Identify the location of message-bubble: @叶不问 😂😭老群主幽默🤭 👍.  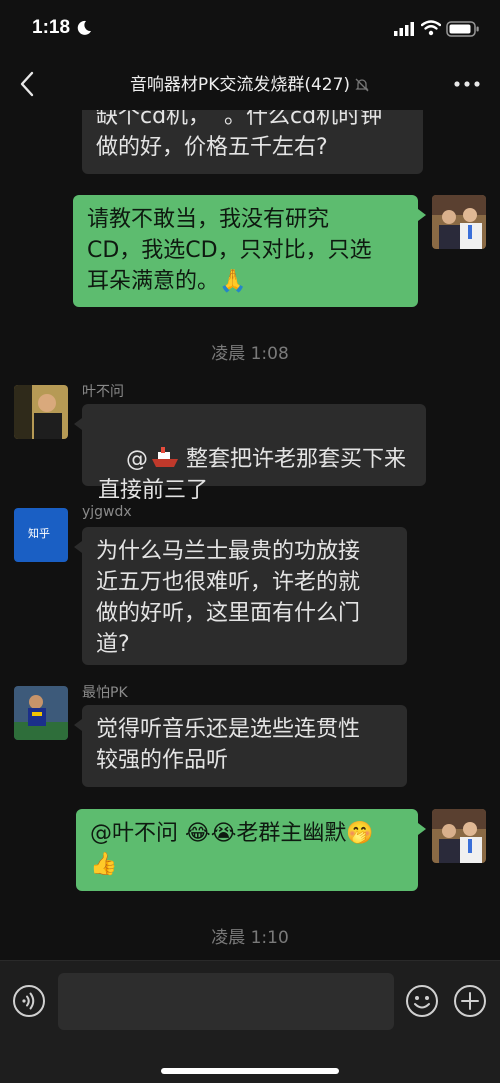
(251, 850).